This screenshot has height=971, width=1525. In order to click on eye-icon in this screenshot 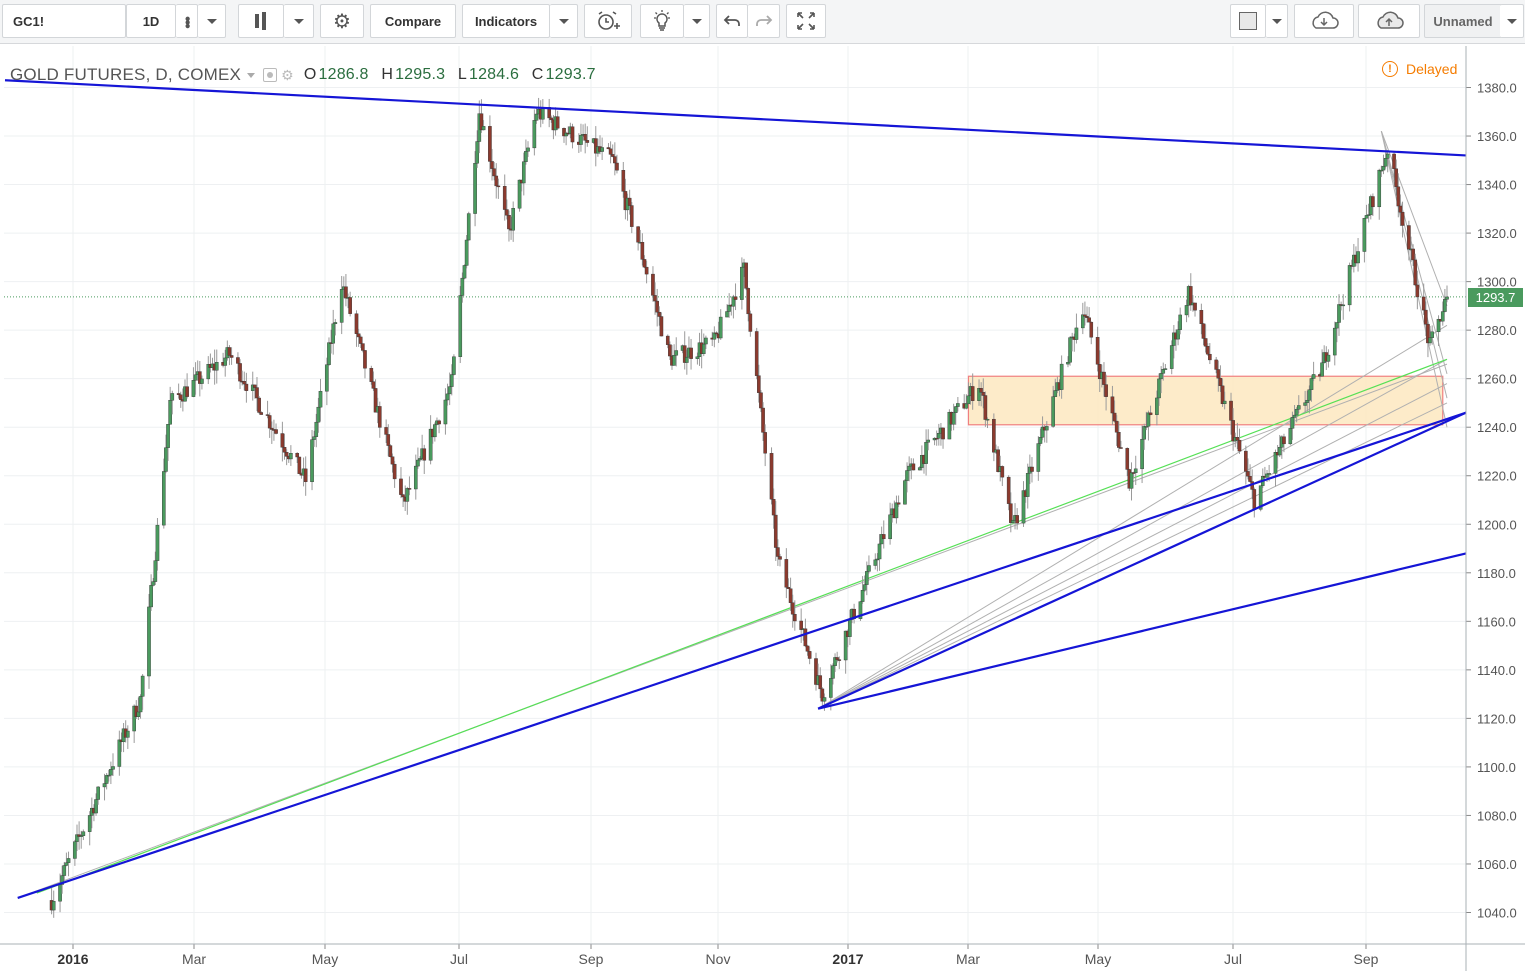, I will do `click(270, 75)`.